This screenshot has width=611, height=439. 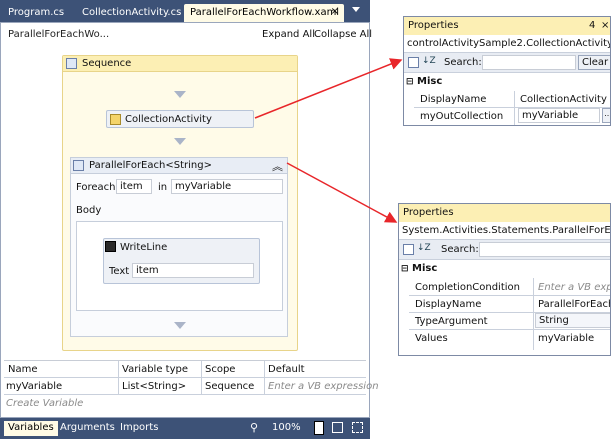 I want to click on arrow-to-properties-collection, so click(x=328, y=88).